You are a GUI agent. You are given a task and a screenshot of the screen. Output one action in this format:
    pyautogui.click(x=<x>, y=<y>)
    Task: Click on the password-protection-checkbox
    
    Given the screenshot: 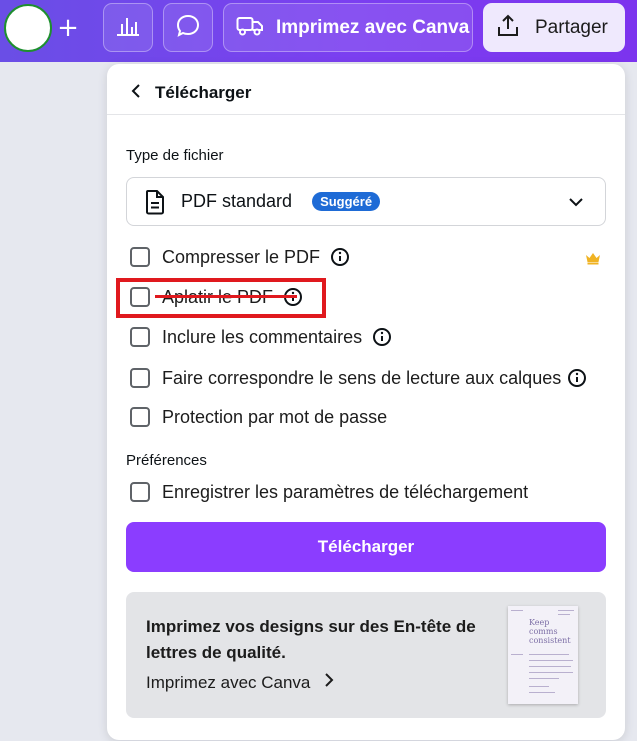 What is the action you would take?
    pyautogui.click(x=140, y=417)
    